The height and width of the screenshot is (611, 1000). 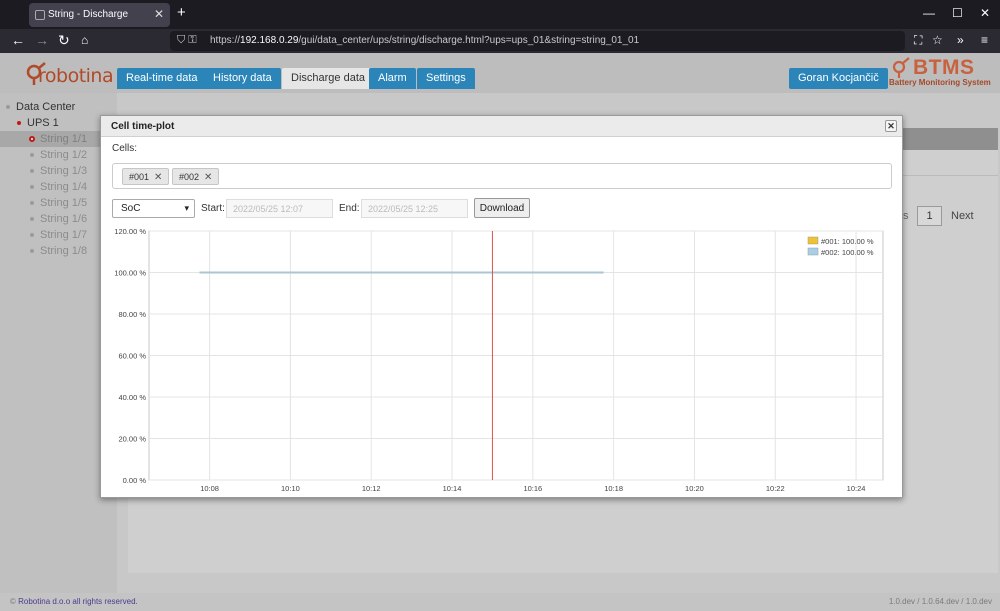 What do you see at coordinates (159, 14) in the screenshot?
I see `close-tab-icon: ✕` at bounding box center [159, 14].